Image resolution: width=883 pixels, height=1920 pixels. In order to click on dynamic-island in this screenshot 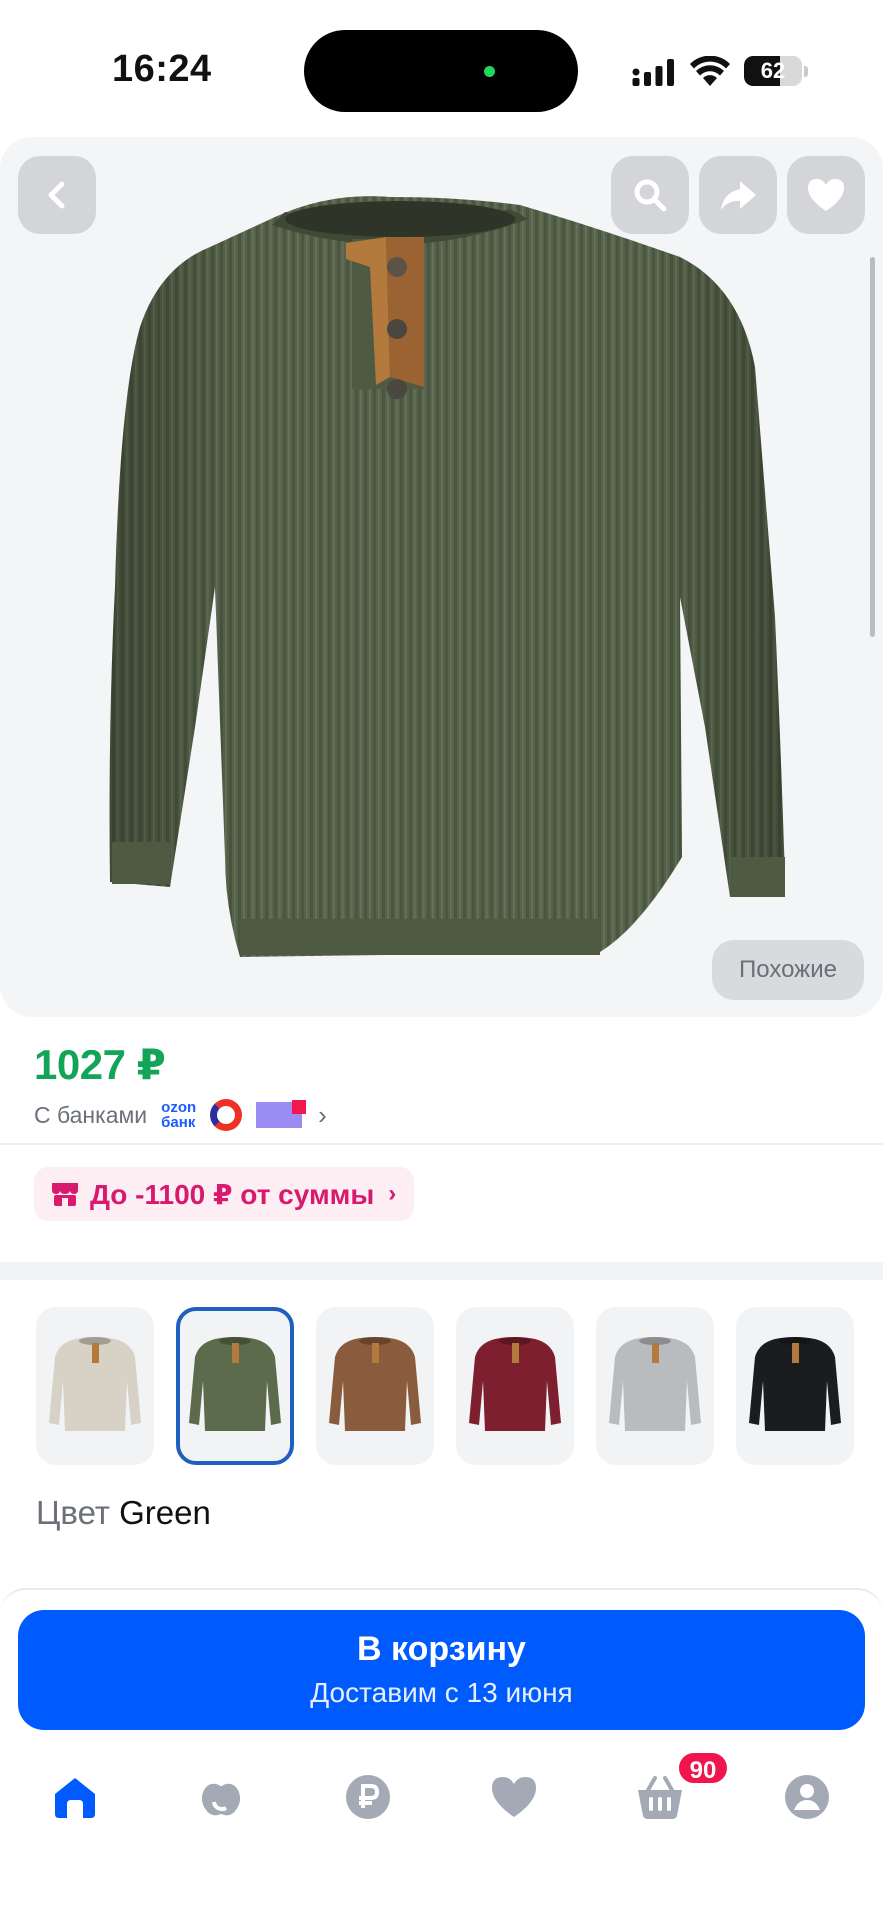, I will do `click(441, 71)`.